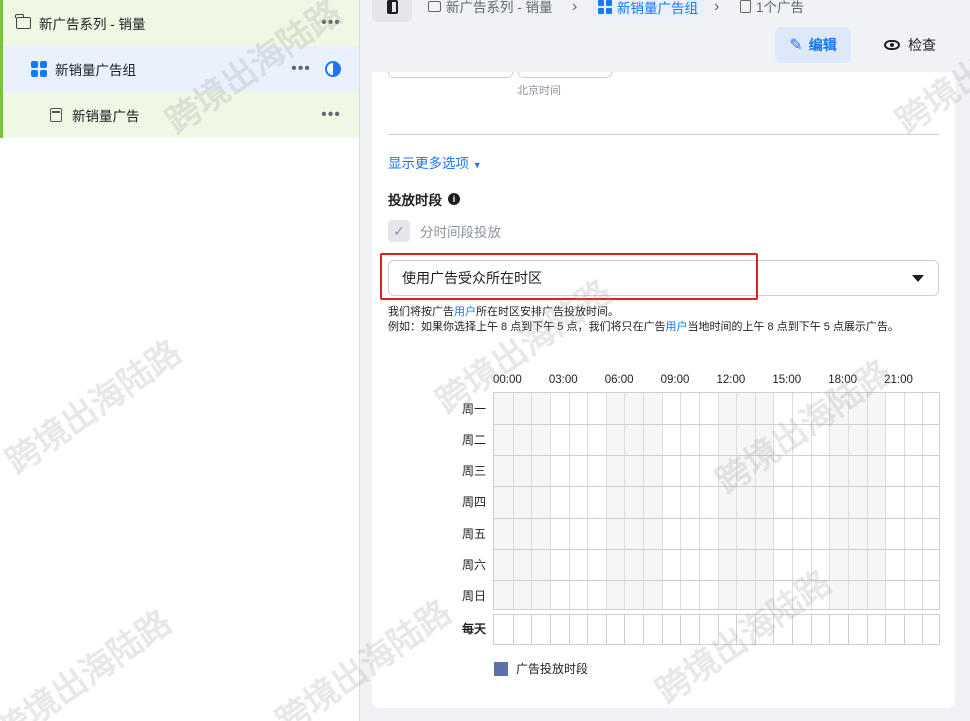 The image size is (970, 721). What do you see at coordinates (473, 471) in the screenshot?
I see `day-label: 周三` at bounding box center [473, 471].